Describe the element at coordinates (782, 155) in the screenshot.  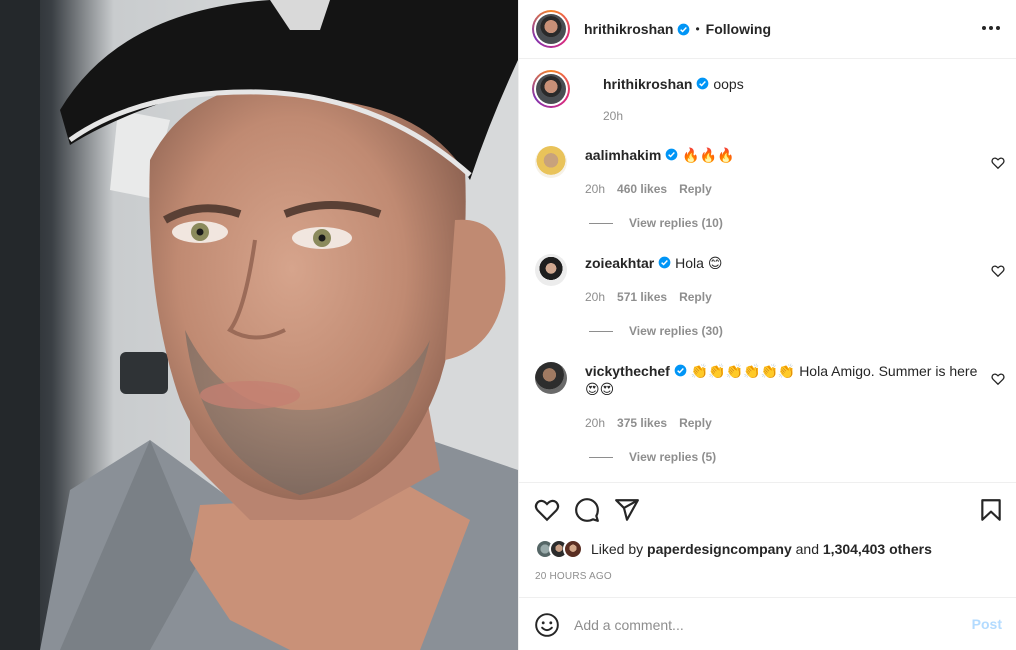
I see `comment-body: aalimhakim 🔥🔥🔥` at that location.